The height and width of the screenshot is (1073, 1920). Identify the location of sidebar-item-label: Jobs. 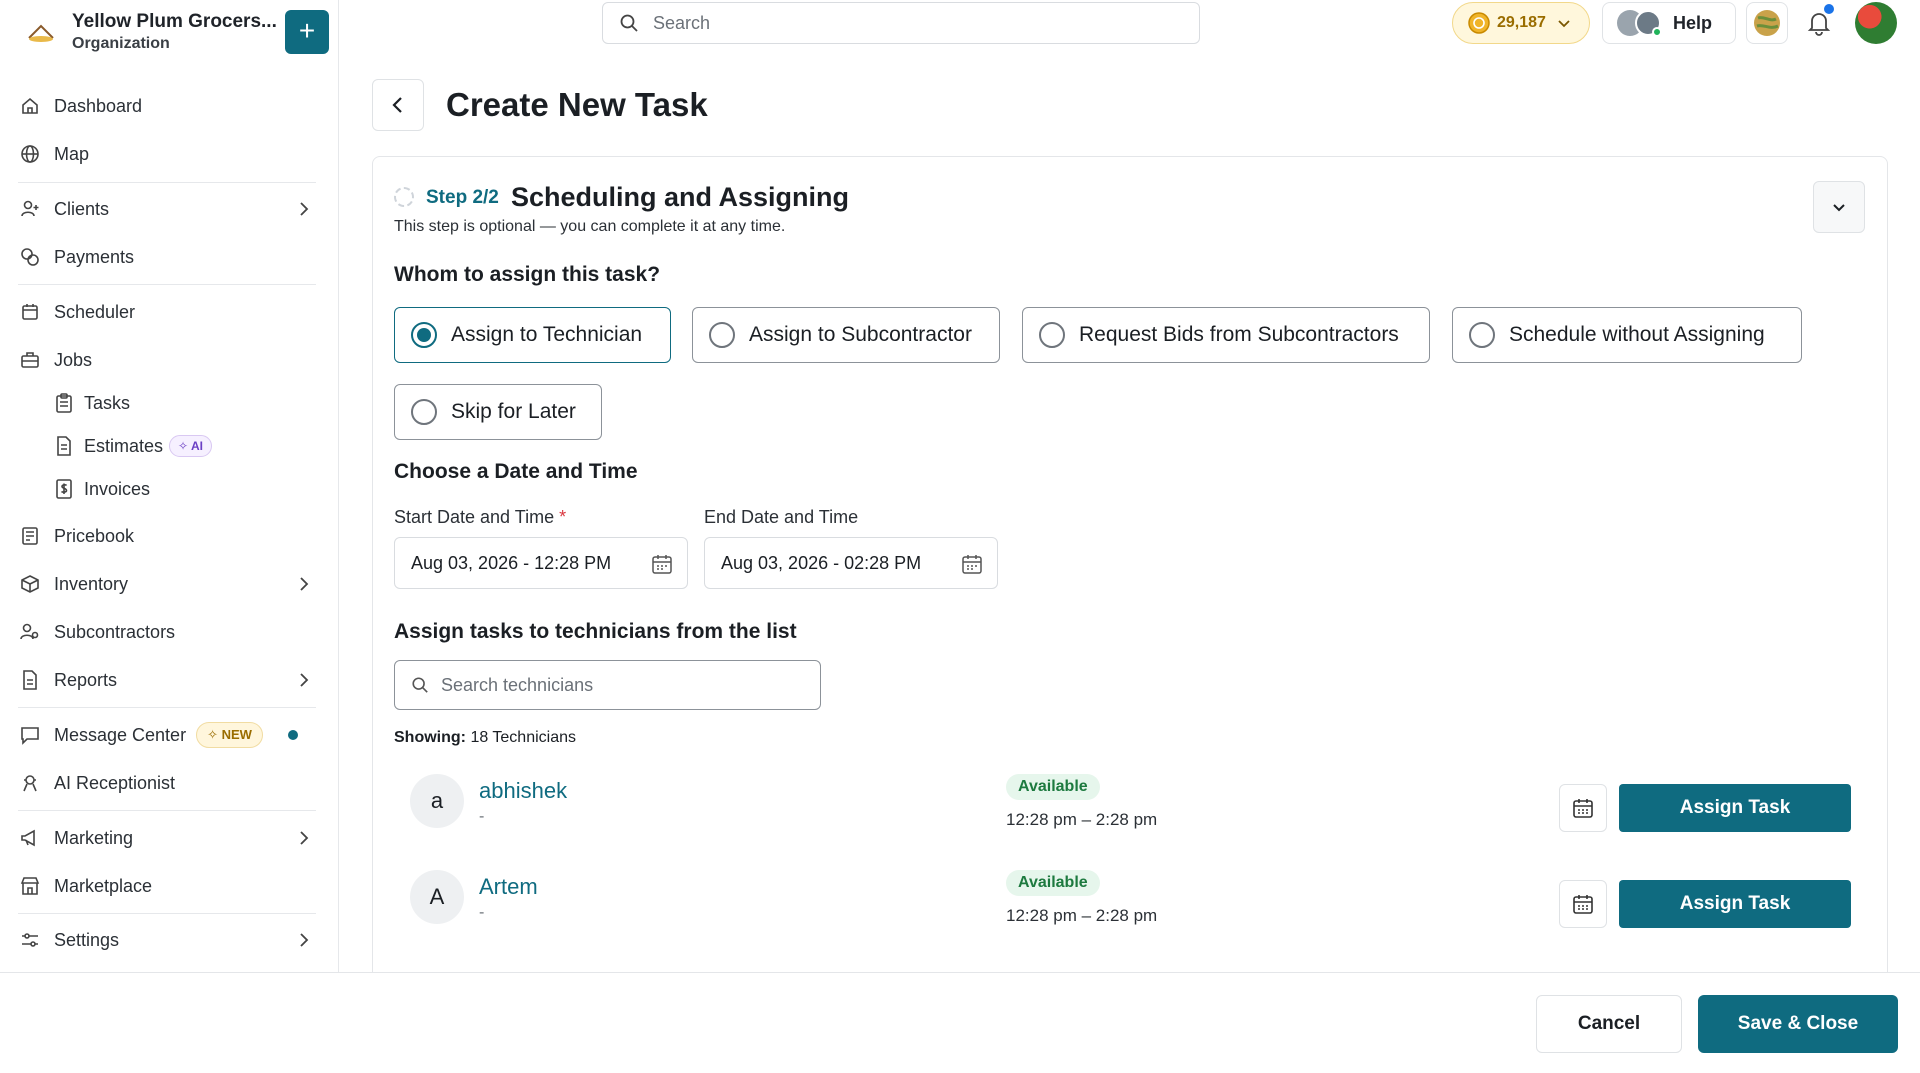
(73, 359).